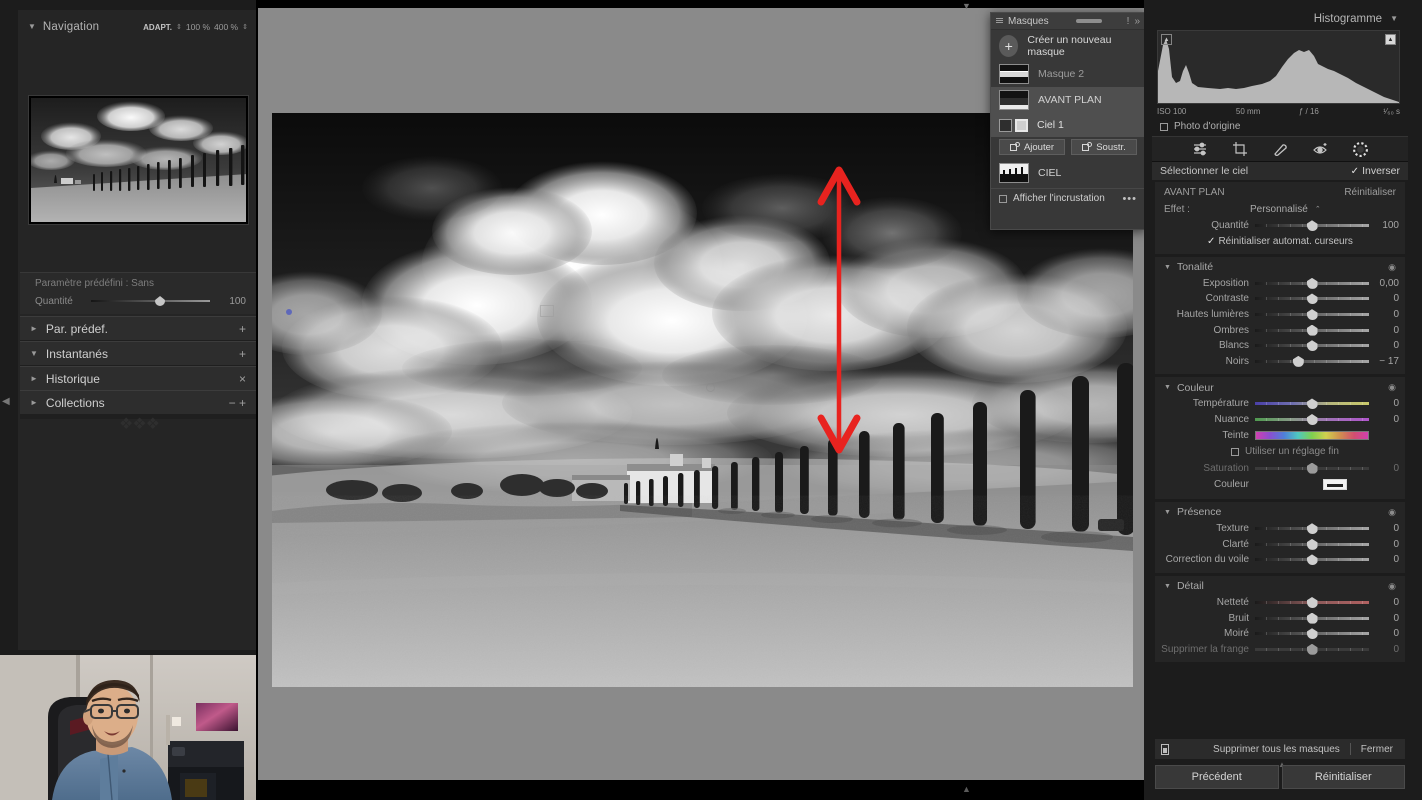 The height and width of the screenshot is (800, 1422). Describe the element at coordinates (242, 329) in the screenshot. I see `presets-add-icon: +` at that location.